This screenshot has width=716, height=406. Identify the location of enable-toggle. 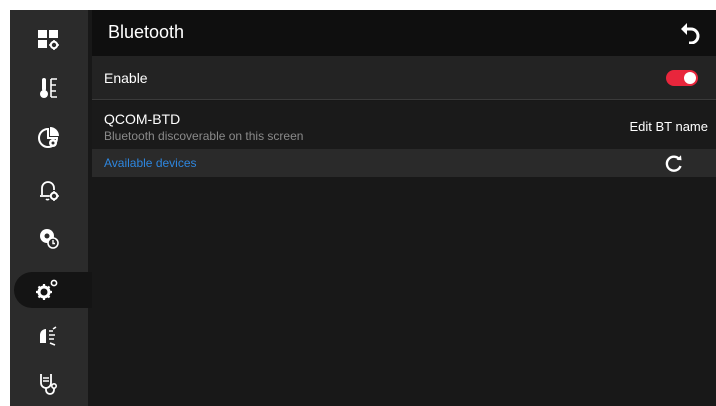
(682, 78).